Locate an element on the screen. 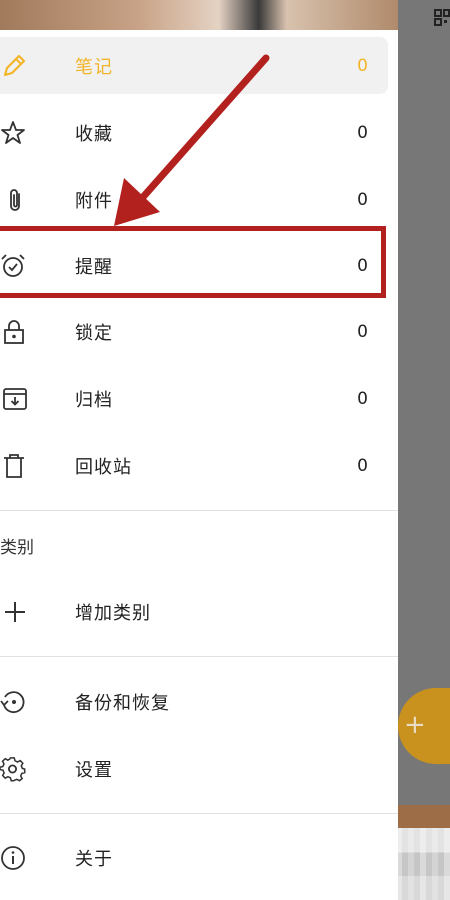 Image resolution: width=450 pixels, height=900 pixels. drawer-item-label: 备份和恢复 is located at coordinates (122, 703).